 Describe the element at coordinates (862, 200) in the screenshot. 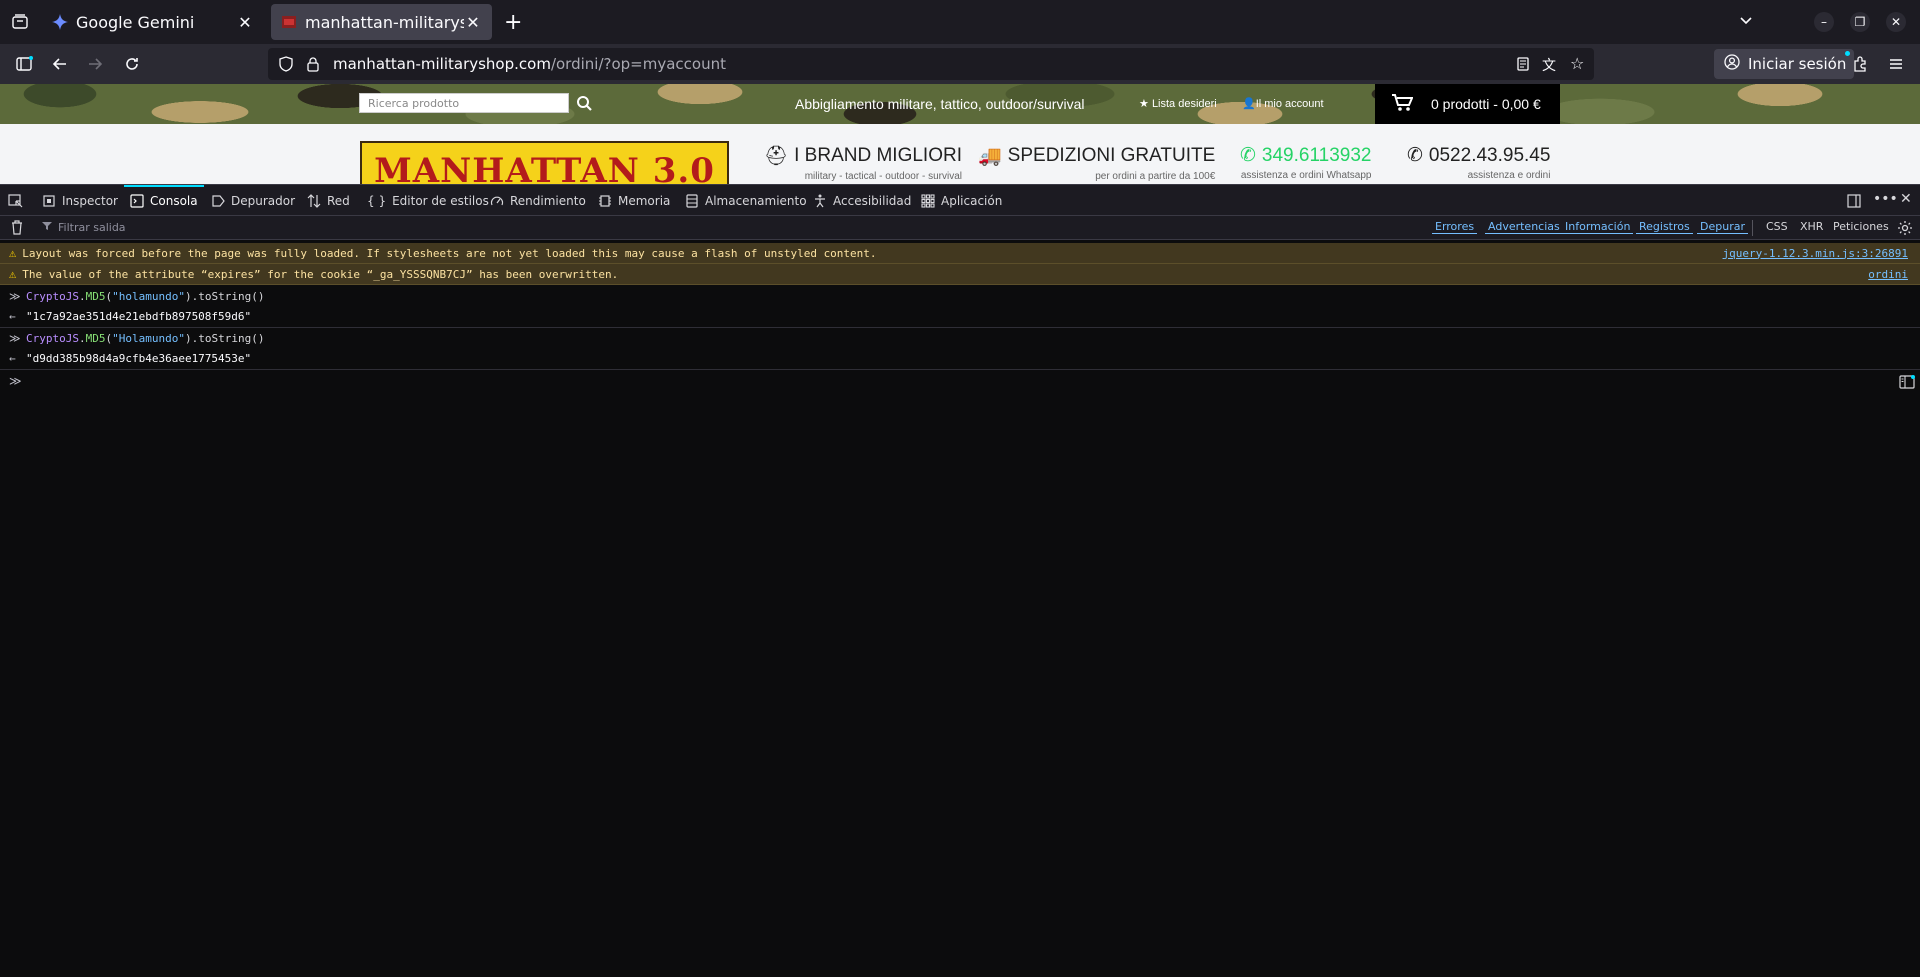

I see `tab-accessibility: Accesibilidad` at that location.